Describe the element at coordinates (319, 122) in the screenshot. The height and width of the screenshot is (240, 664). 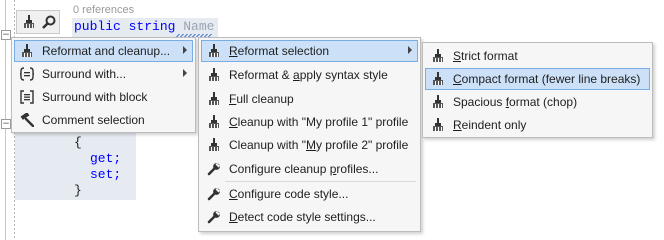
I see `reformat-menu-item-label: Cleanup with "My profile 1" profile` at that location.